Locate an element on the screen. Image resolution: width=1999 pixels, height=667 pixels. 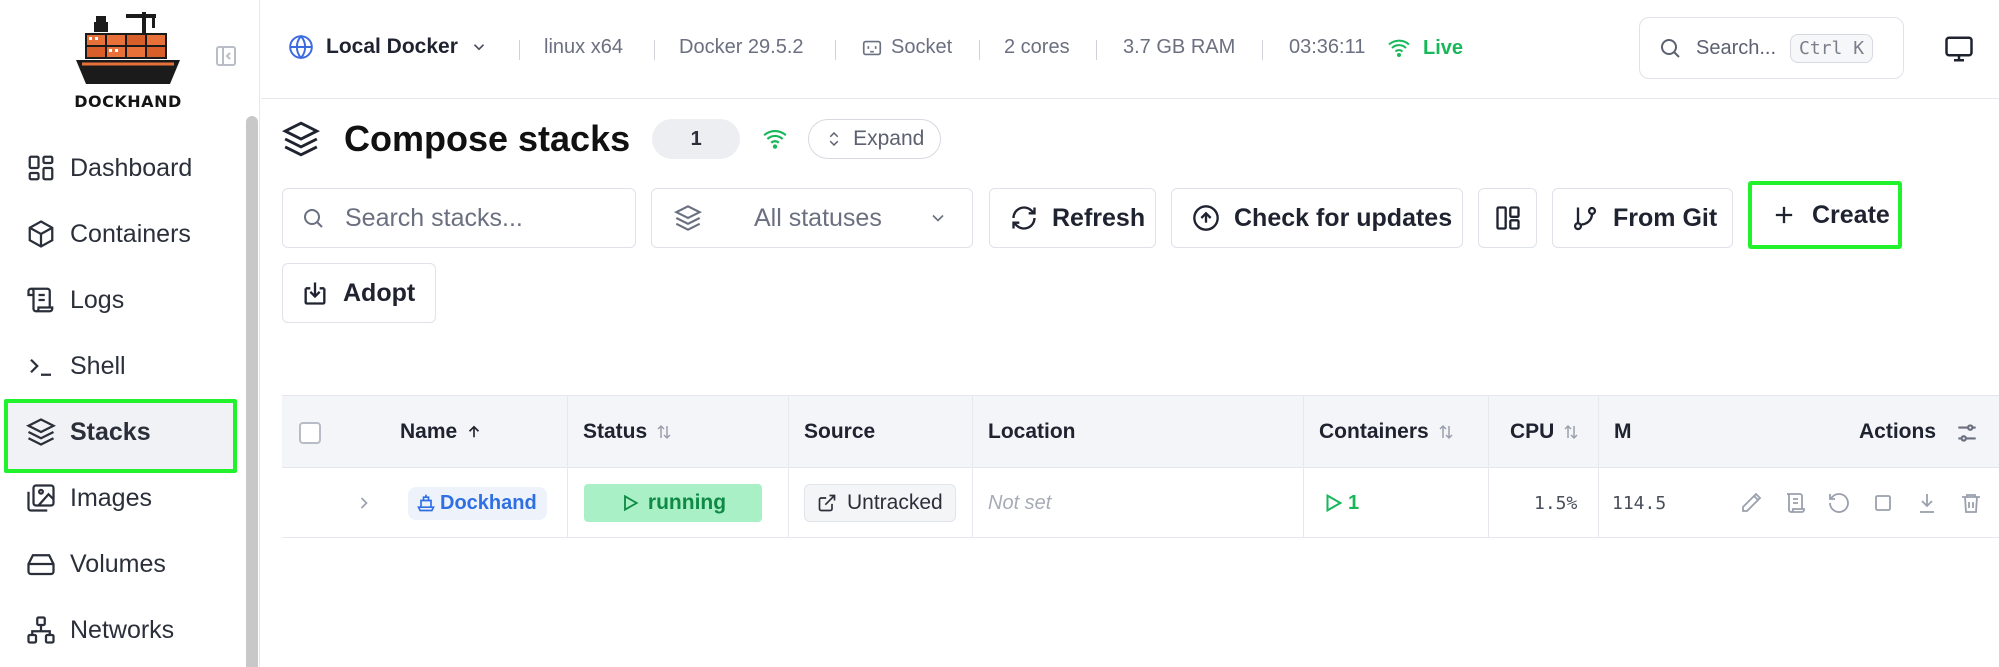
page-header: Compose stacks 1 Expand is located at coordinates (612, 139).